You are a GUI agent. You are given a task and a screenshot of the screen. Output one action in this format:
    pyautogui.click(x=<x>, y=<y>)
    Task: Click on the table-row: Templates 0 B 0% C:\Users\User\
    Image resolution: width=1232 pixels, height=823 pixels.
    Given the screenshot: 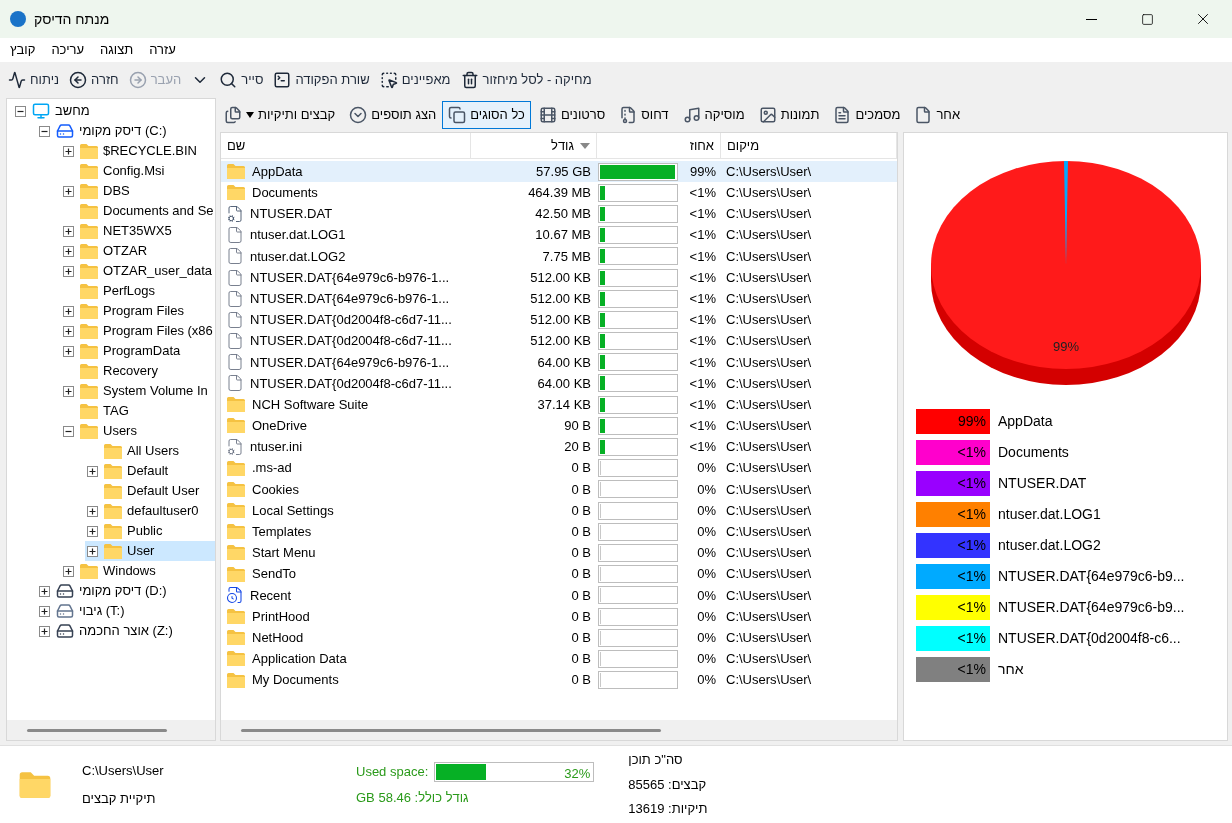 What is the action you would take?
    pyautogui.click(x=559, y=532)
    